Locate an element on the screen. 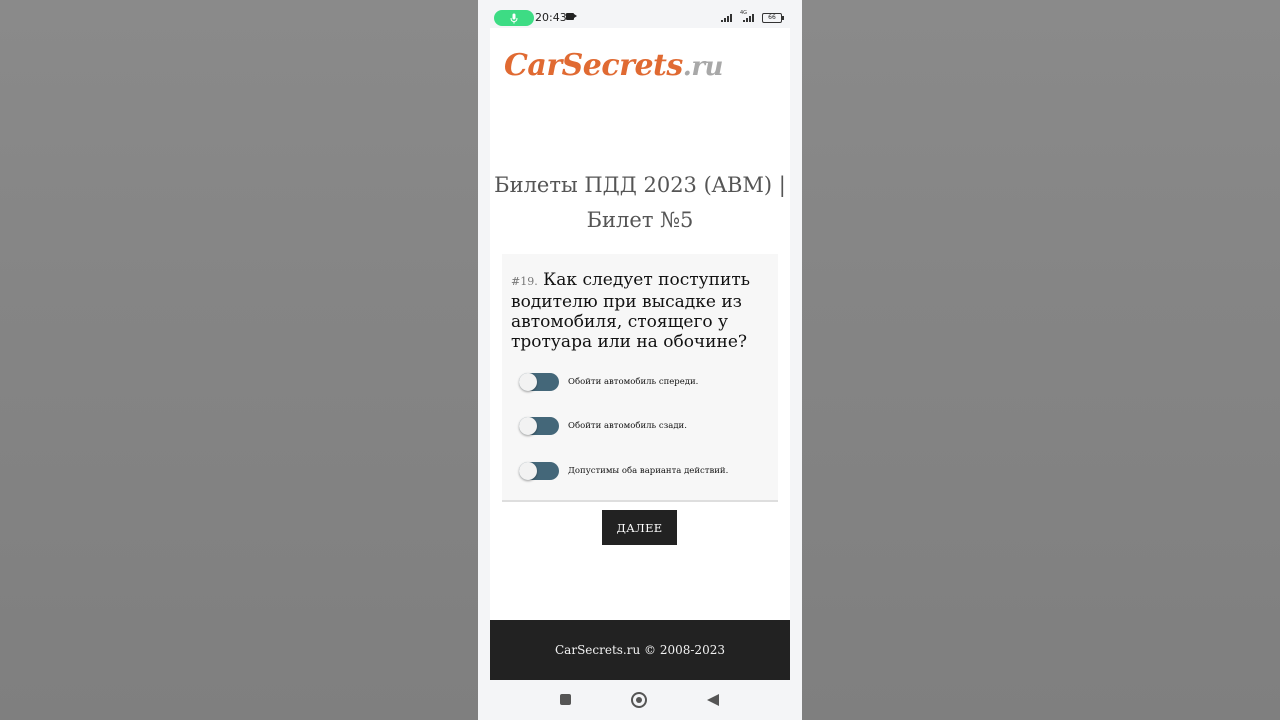 This screenshot has width=1280, height=720. system-nav-bar is located at coordinates (640, 700).